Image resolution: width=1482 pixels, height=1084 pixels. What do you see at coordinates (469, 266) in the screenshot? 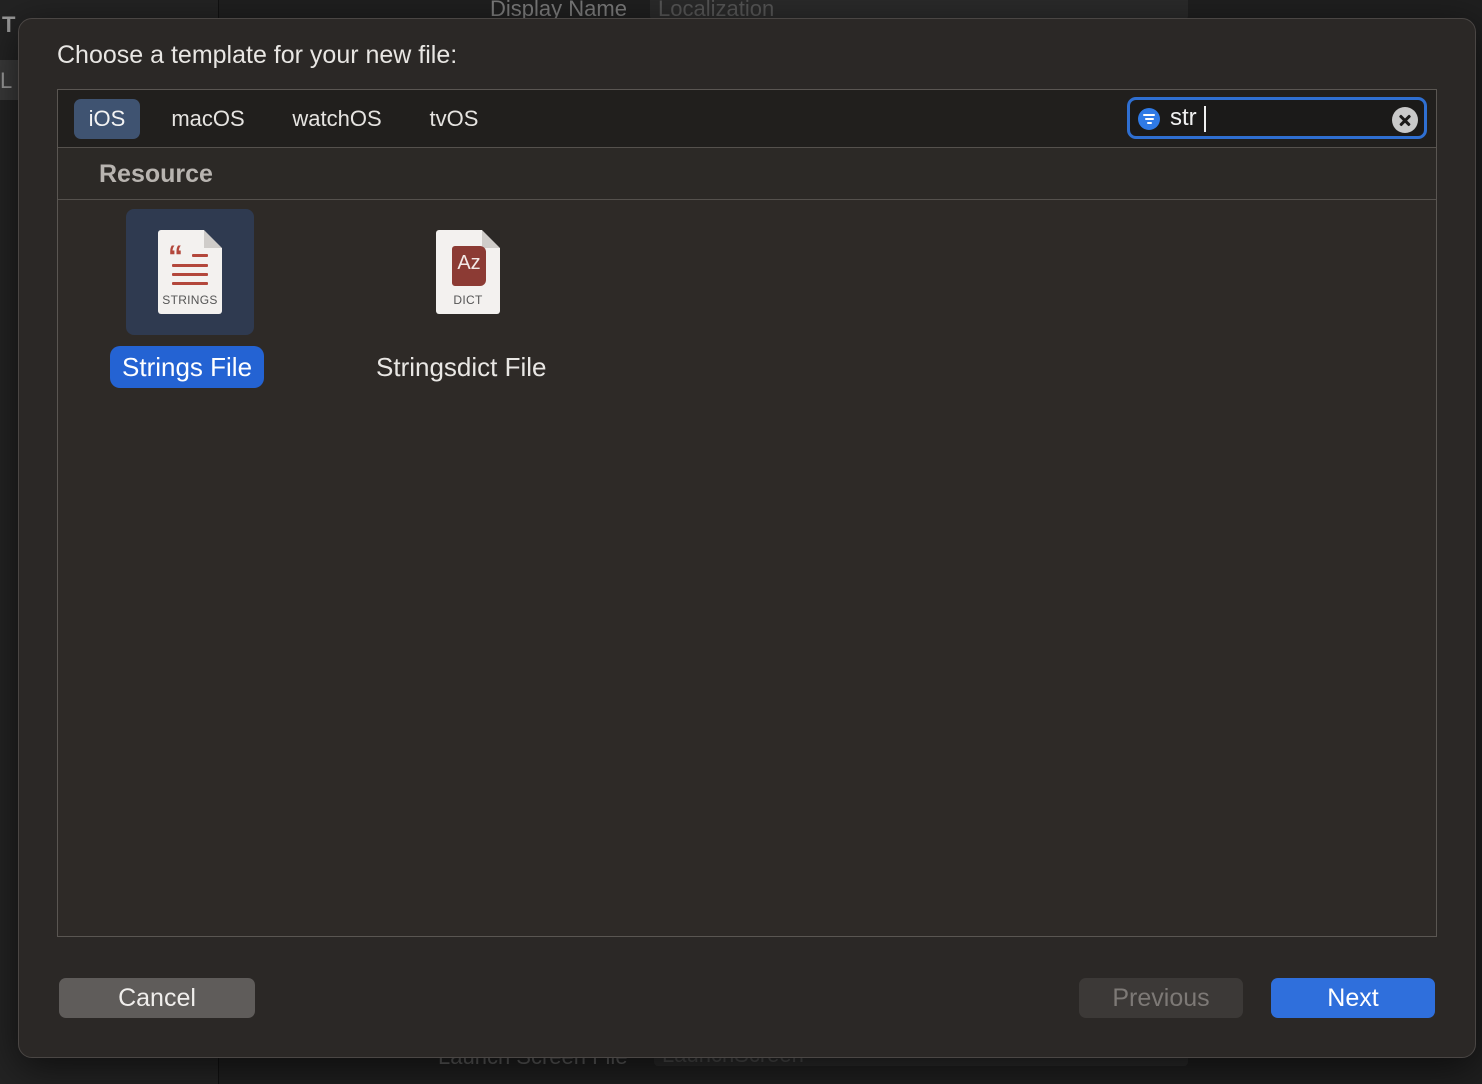
I see `dictionary-badge-icon: Az` at bounding box center [469, 266].